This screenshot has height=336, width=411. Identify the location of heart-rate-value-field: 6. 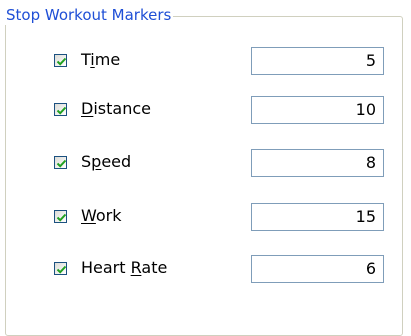
(317, 269).